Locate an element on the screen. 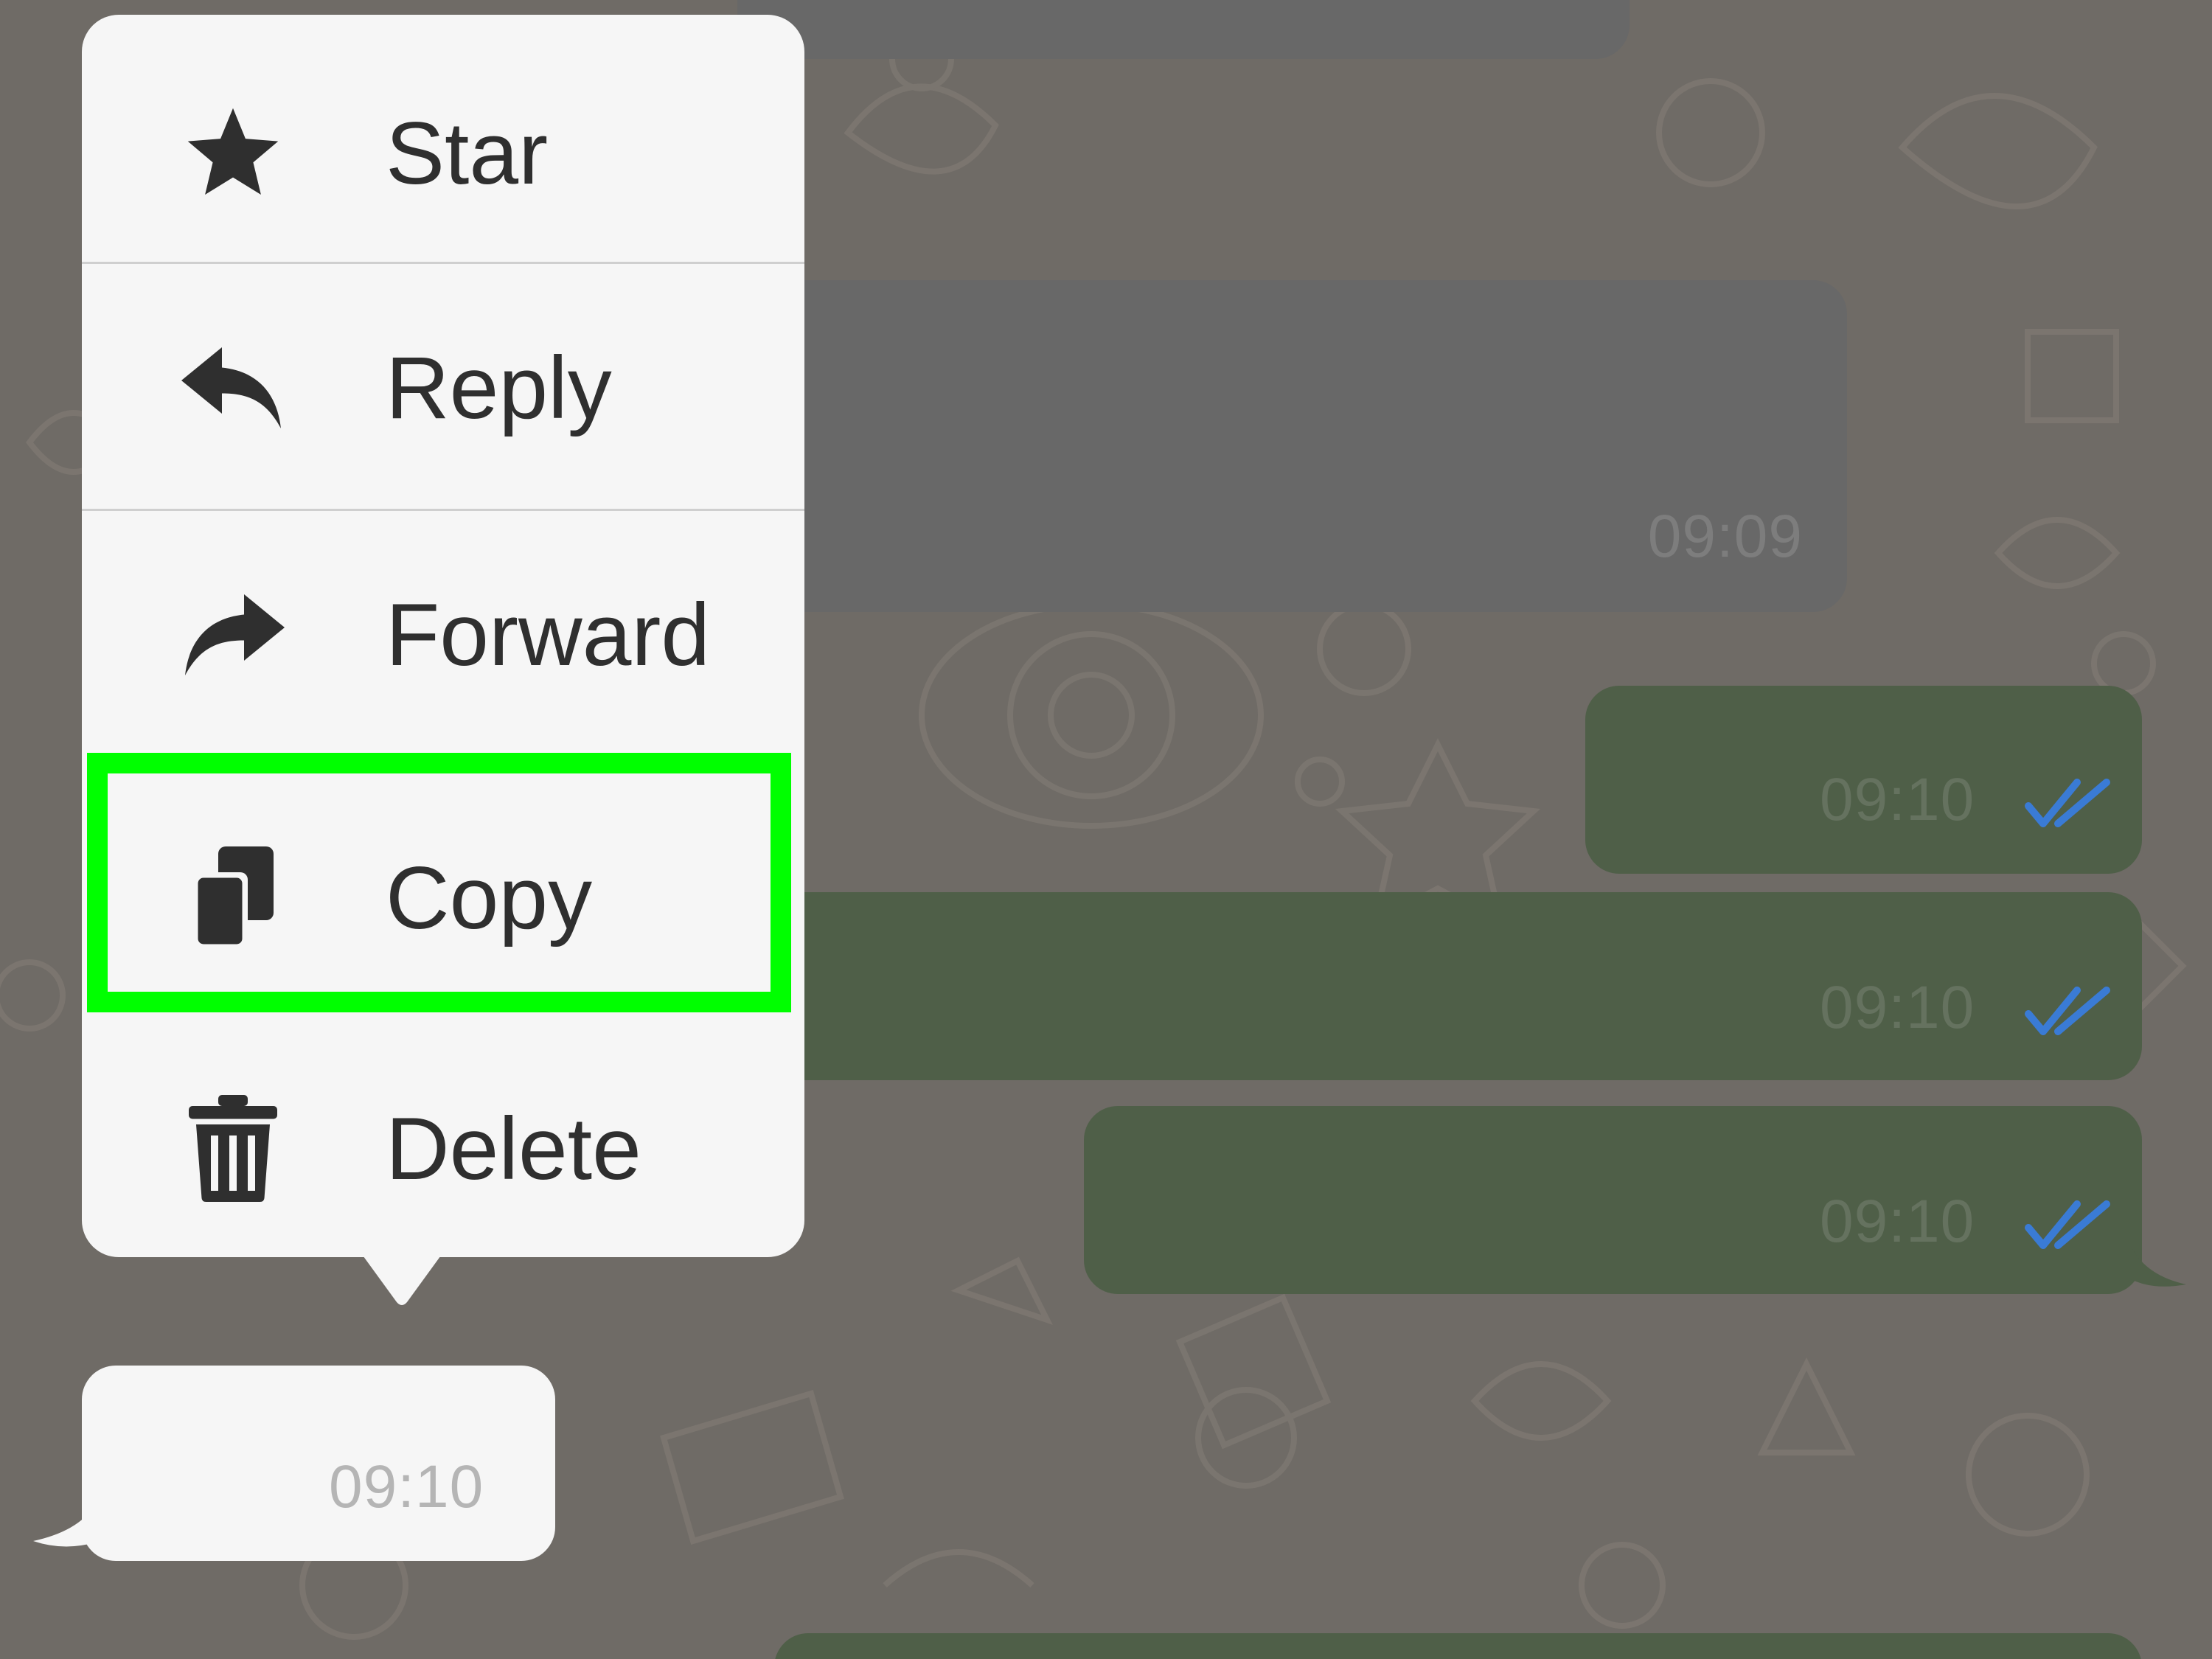 This screenshot has width=2212, height=1659. forward-icon is located at coordinates (233, 635).